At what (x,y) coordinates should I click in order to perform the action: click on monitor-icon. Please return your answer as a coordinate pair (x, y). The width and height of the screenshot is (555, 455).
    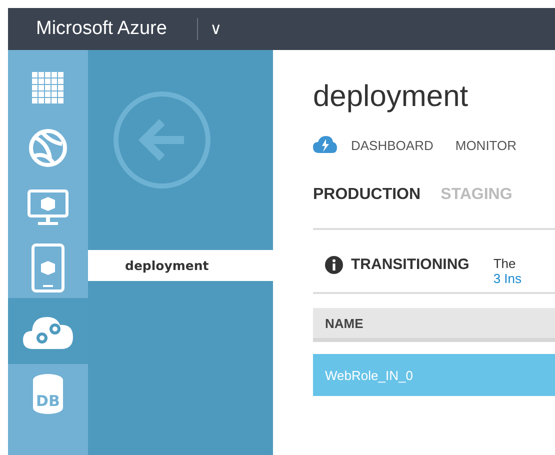
    Looking at the image, I should click on (48, 208).